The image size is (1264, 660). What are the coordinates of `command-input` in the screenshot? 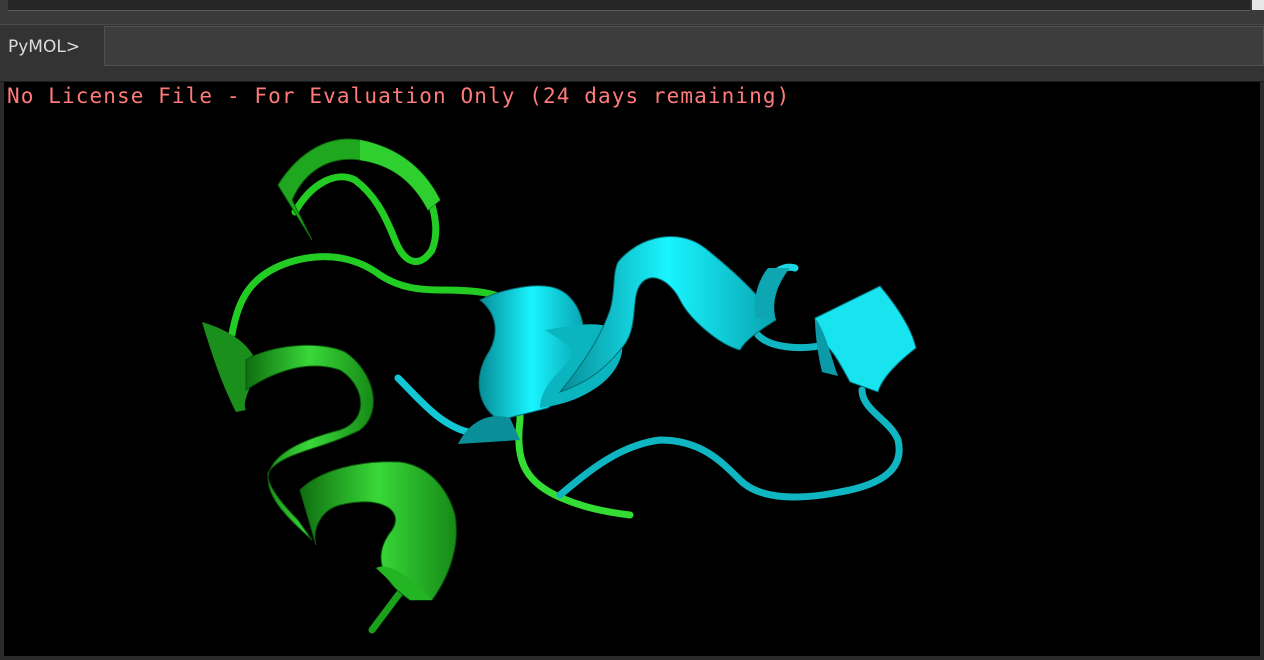 It's located at (684, 46).